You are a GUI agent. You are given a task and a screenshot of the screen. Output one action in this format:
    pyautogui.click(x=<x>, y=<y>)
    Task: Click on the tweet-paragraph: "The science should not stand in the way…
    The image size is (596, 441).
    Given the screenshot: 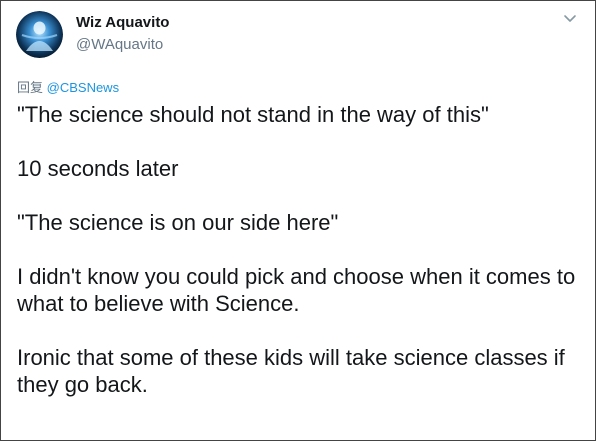 What is the action you would take?
    pyautogui.click(x=253, y=114)
    